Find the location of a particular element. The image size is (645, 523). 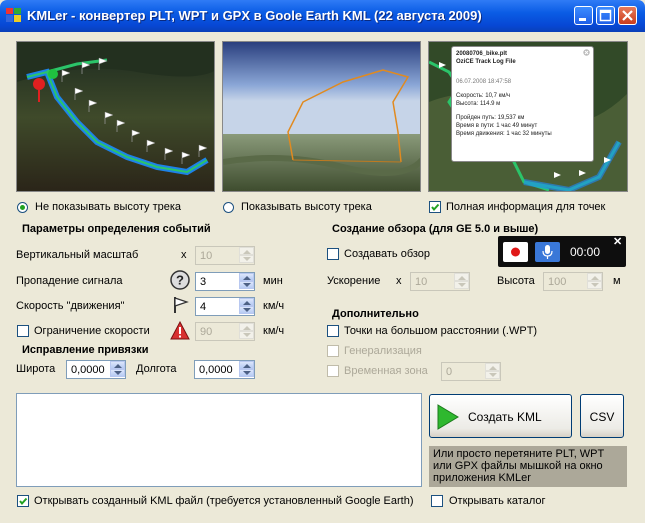

signal-loss-unit: мин is located at coordinates (273, 281).